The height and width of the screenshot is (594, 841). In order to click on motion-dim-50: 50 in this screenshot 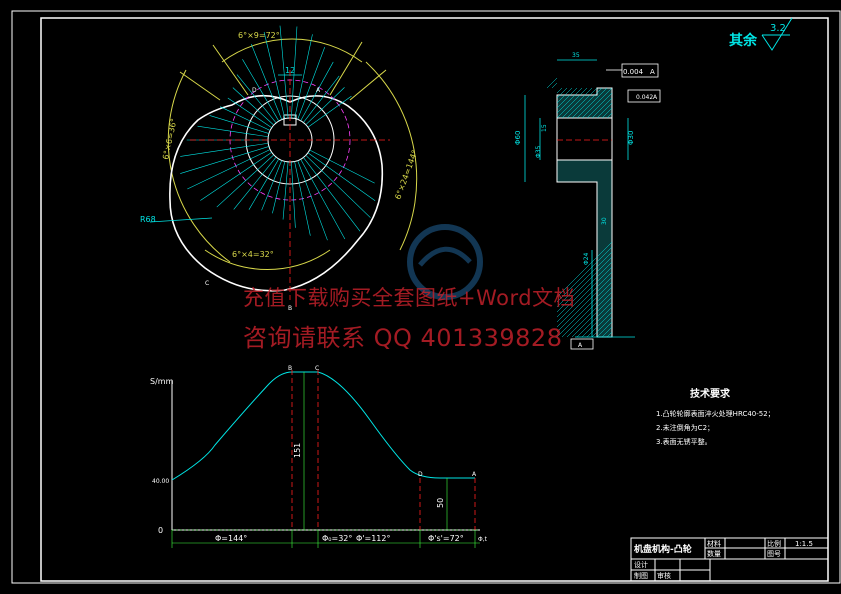, I will do `click(440, 503)`.